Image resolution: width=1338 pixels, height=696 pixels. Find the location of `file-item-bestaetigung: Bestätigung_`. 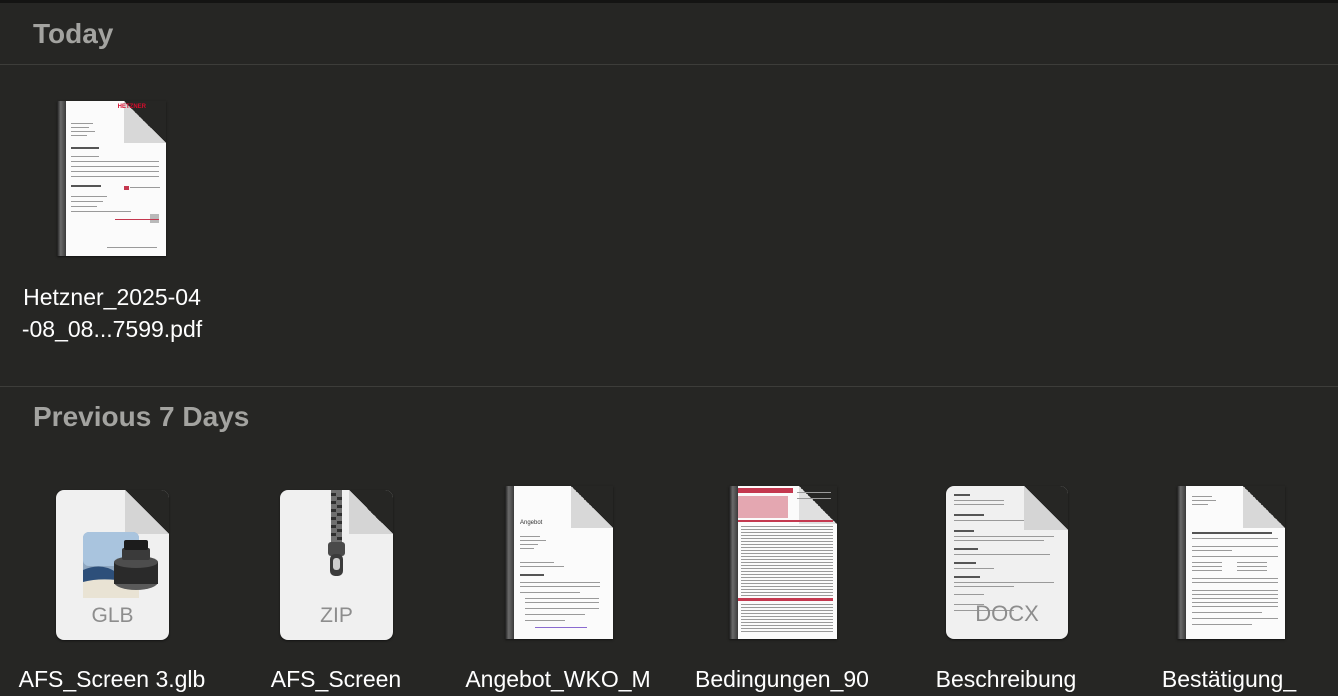

file-item-bestaetigung: Bestätigung_ is located at coordinates (1229, 583).